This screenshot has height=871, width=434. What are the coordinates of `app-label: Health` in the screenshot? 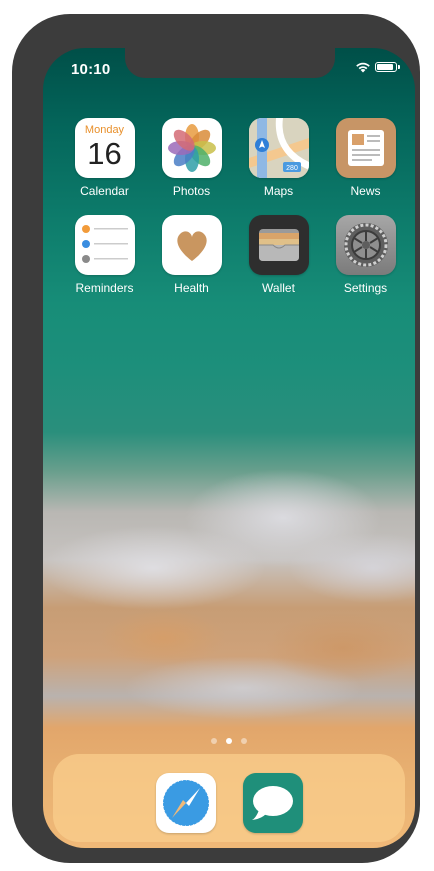 It's located at (191, 288).